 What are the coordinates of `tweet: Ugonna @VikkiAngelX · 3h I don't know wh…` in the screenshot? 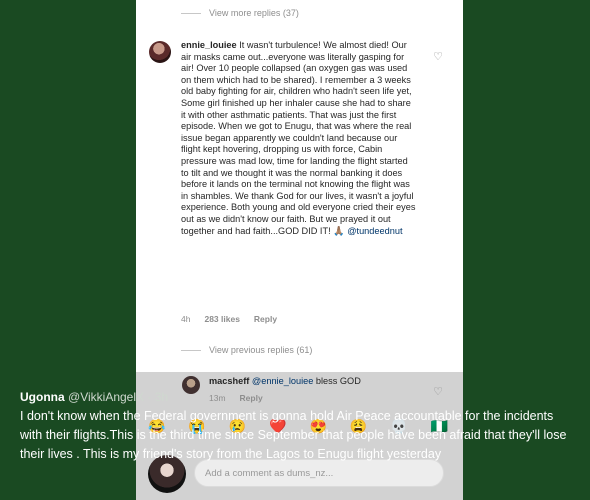 It's located at (298, 427).